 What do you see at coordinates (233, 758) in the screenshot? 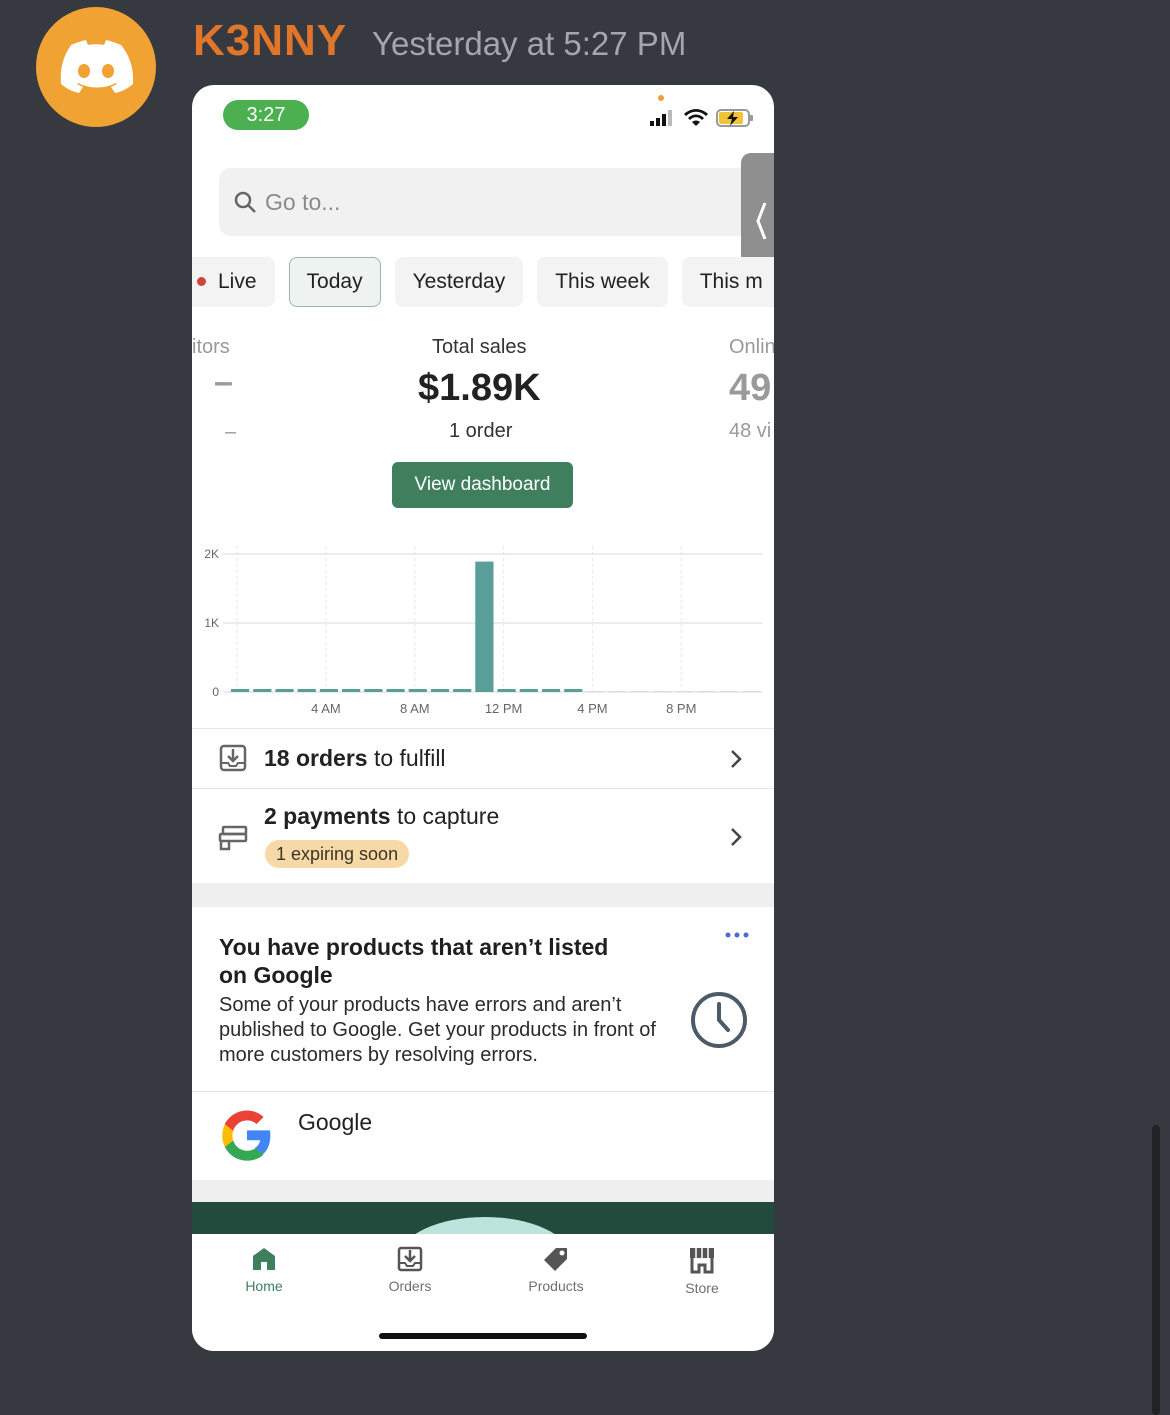
I see `download-box-icon` at bounding box center [233, 758].